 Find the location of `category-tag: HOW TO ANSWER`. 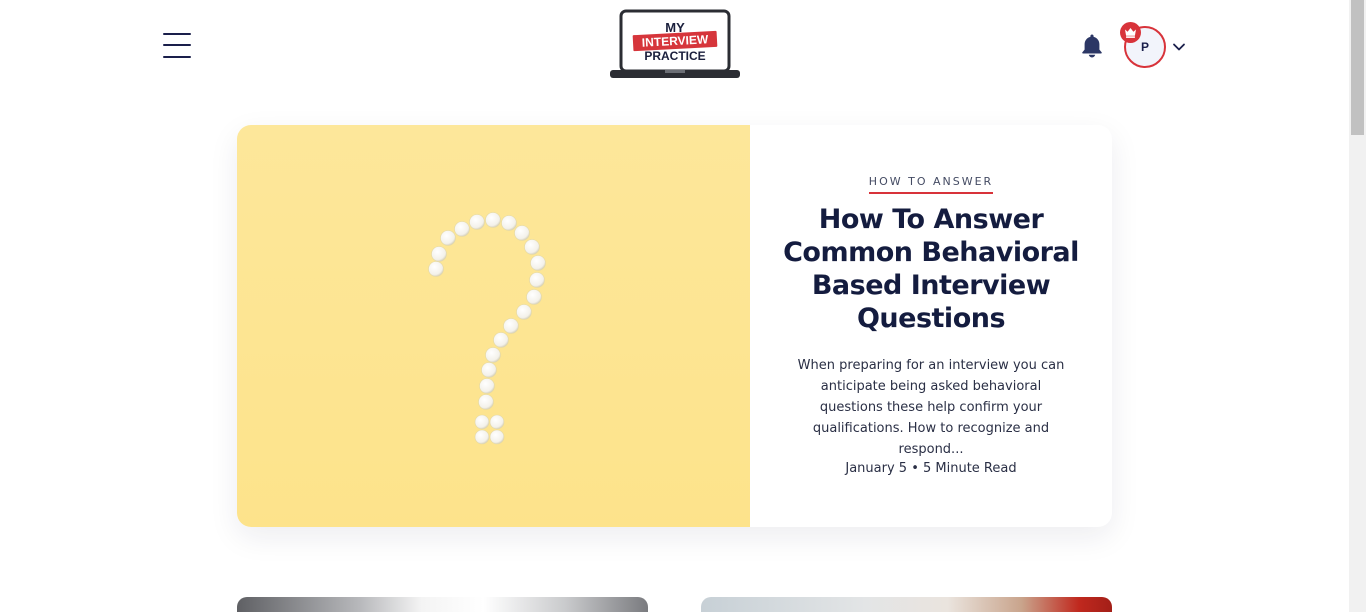

category-tag: HOW TO ANSWER is located at coordinates (931, 182).